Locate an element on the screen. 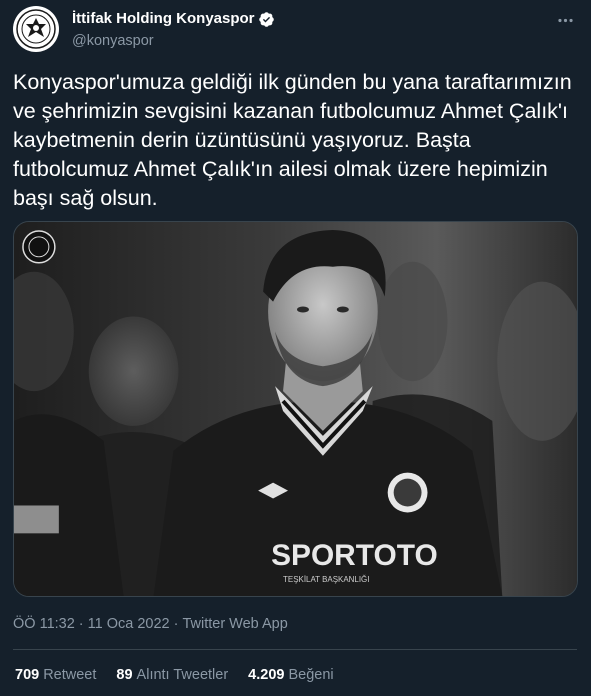 Image resolution: width=591 pixels, height=696 pixels. tweet-header: İttifak Holding Konyaspor @konyaspor is located at coordinates (295, 30).